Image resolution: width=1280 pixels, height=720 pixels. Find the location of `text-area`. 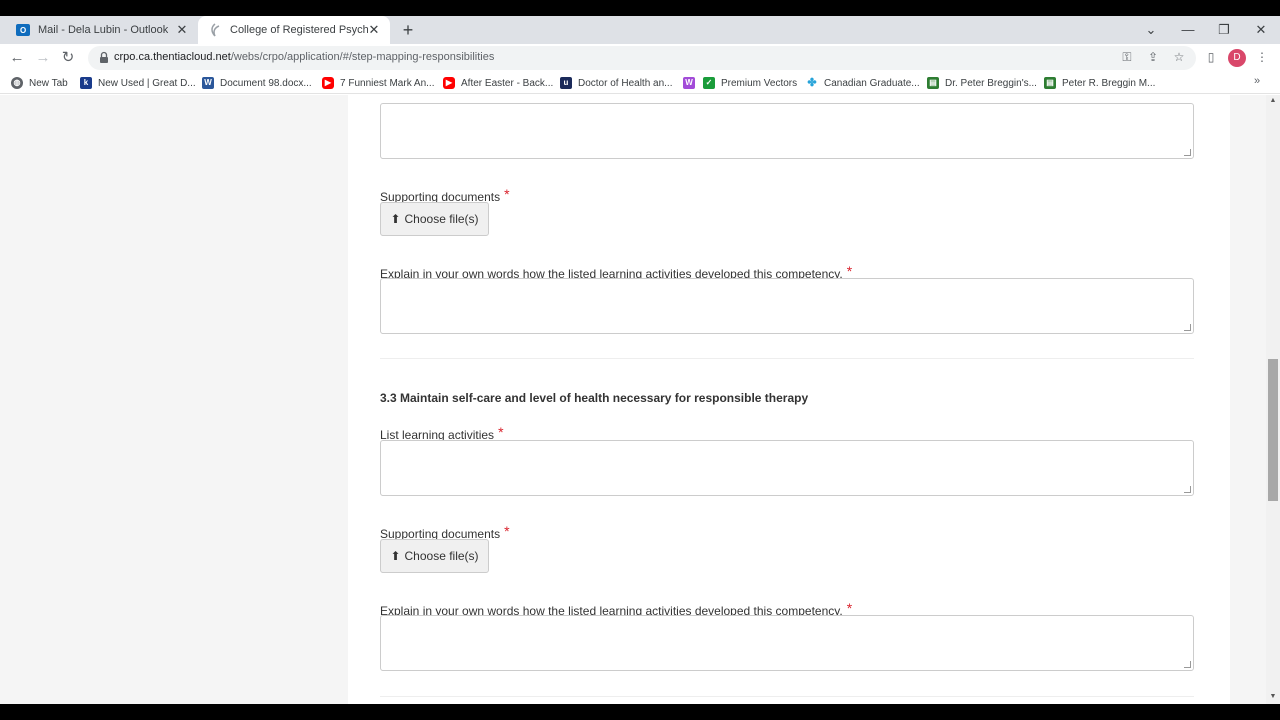

text-area is located at coordinates (787, 131).